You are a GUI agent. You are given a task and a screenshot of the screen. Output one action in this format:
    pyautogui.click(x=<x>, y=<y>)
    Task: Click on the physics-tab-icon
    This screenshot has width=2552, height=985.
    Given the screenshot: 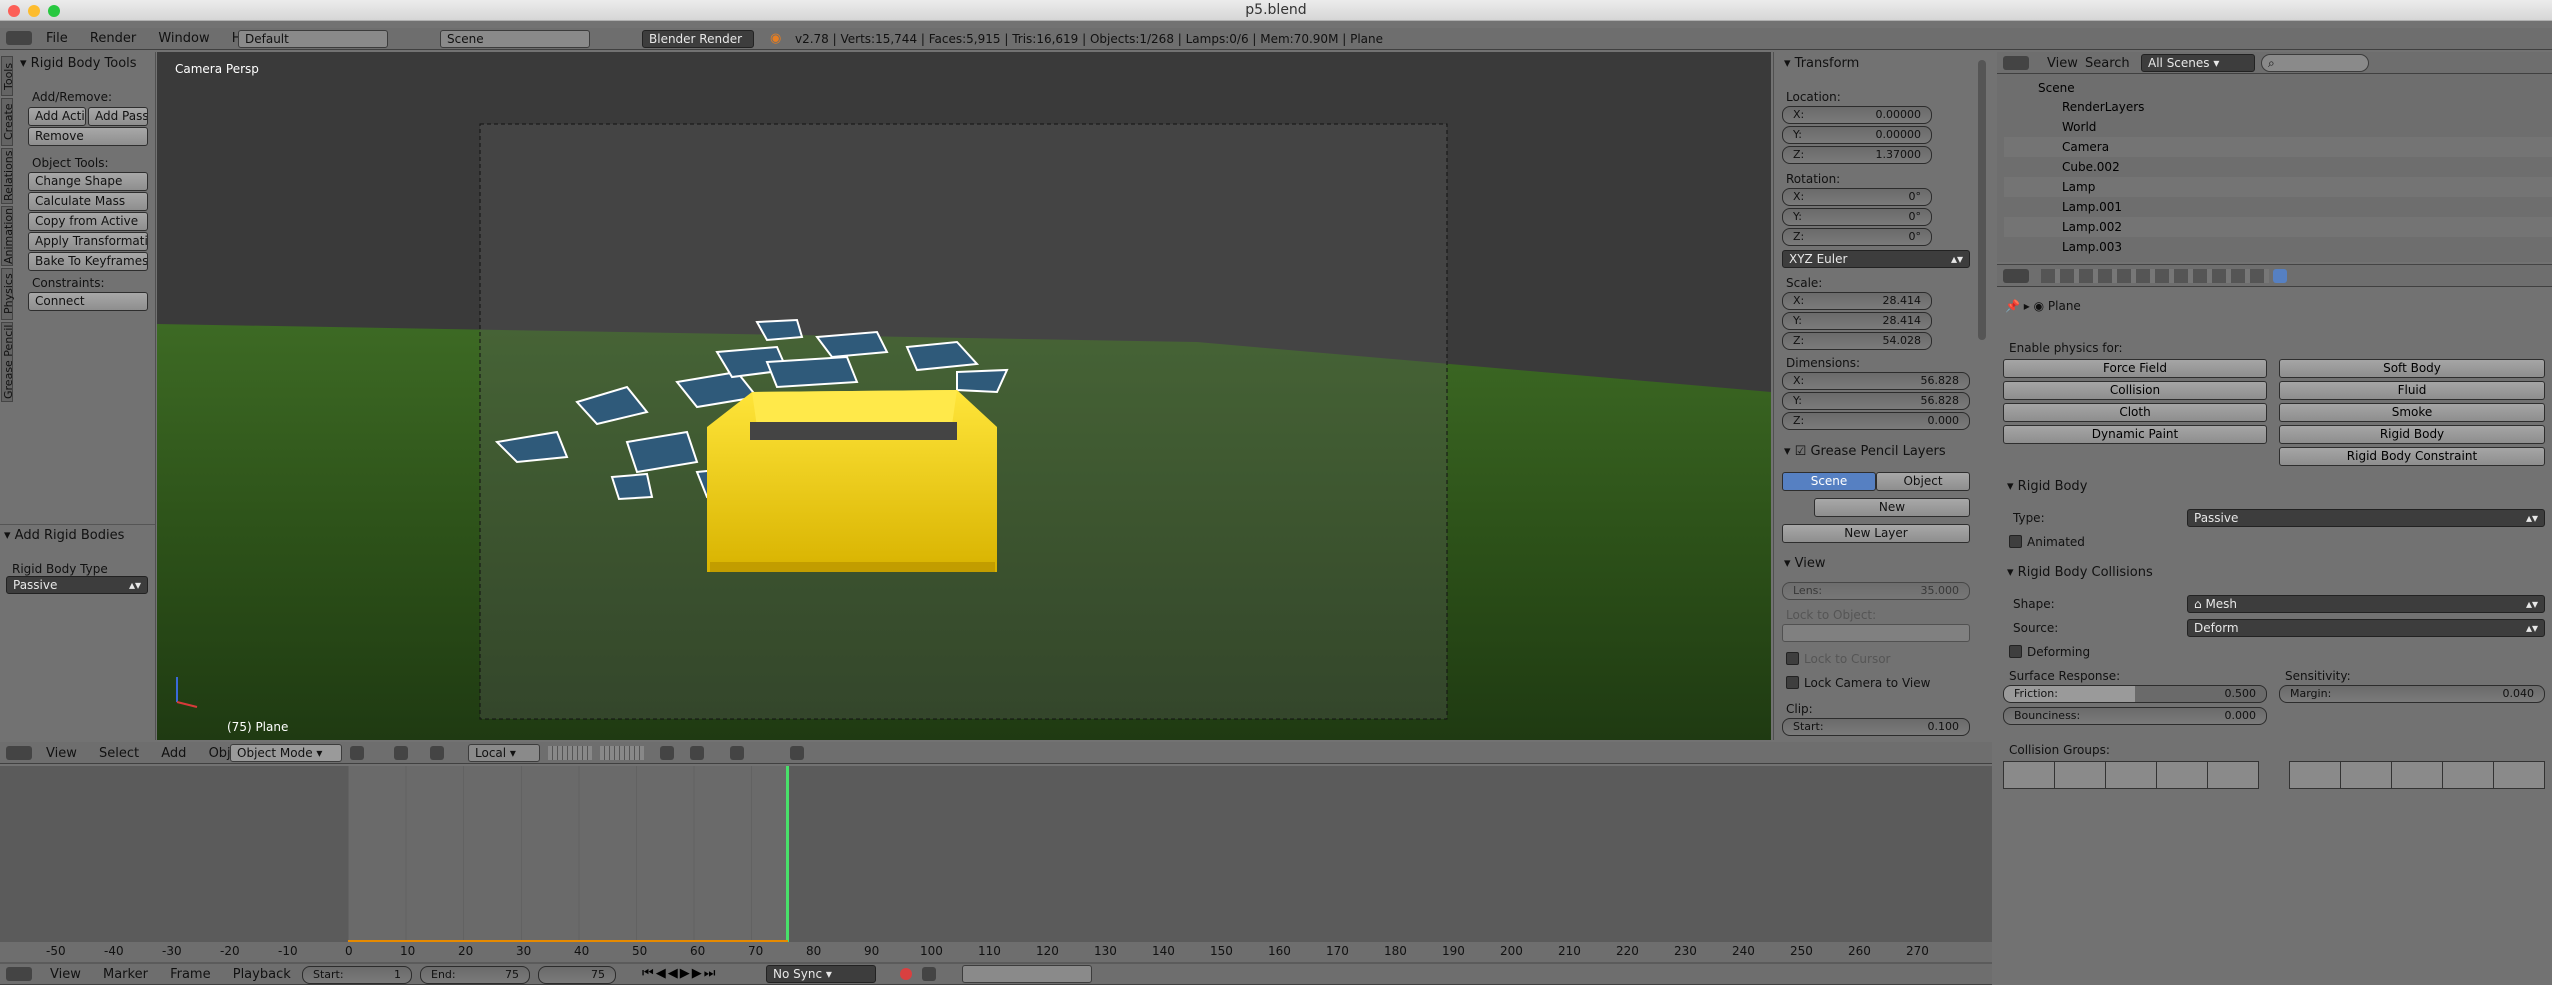 What is the action you would take?
    pyautogui.click(x=2280, y=276)
    